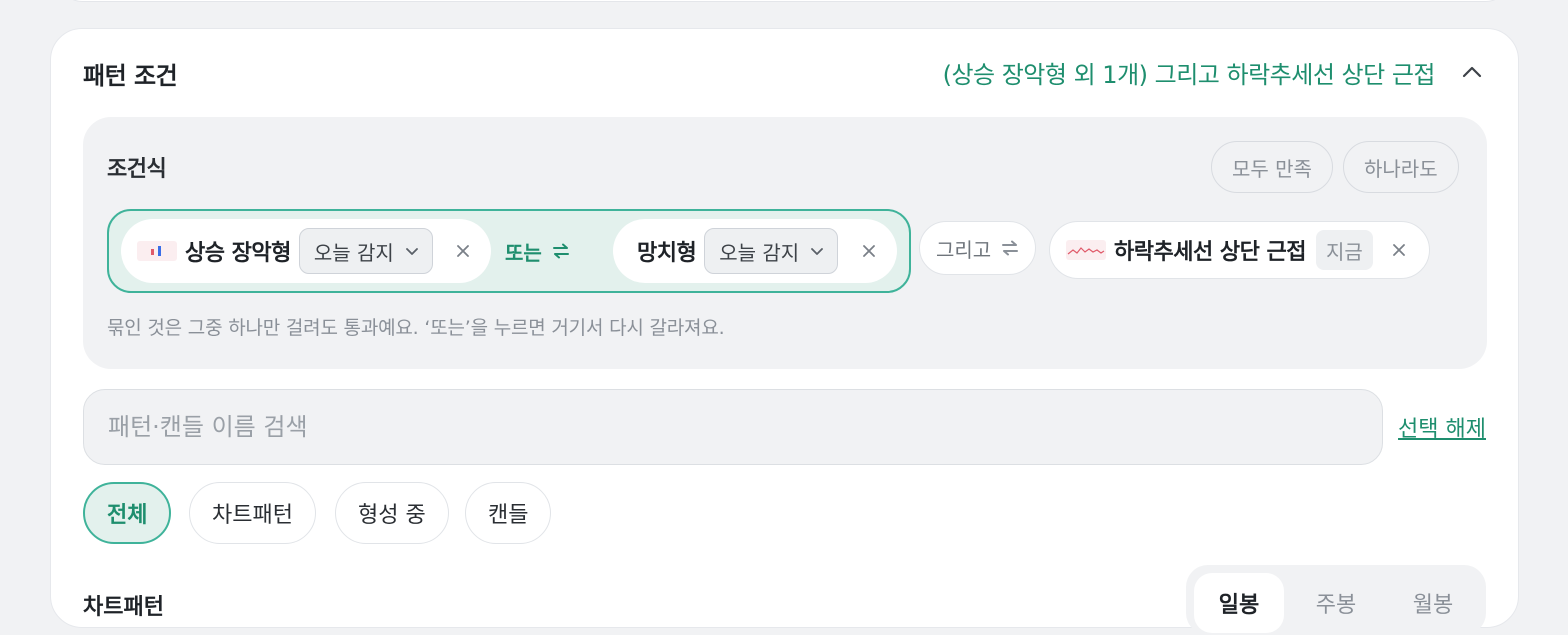  I want to click on chip-label: 상승 장악형, so click(238, 253).